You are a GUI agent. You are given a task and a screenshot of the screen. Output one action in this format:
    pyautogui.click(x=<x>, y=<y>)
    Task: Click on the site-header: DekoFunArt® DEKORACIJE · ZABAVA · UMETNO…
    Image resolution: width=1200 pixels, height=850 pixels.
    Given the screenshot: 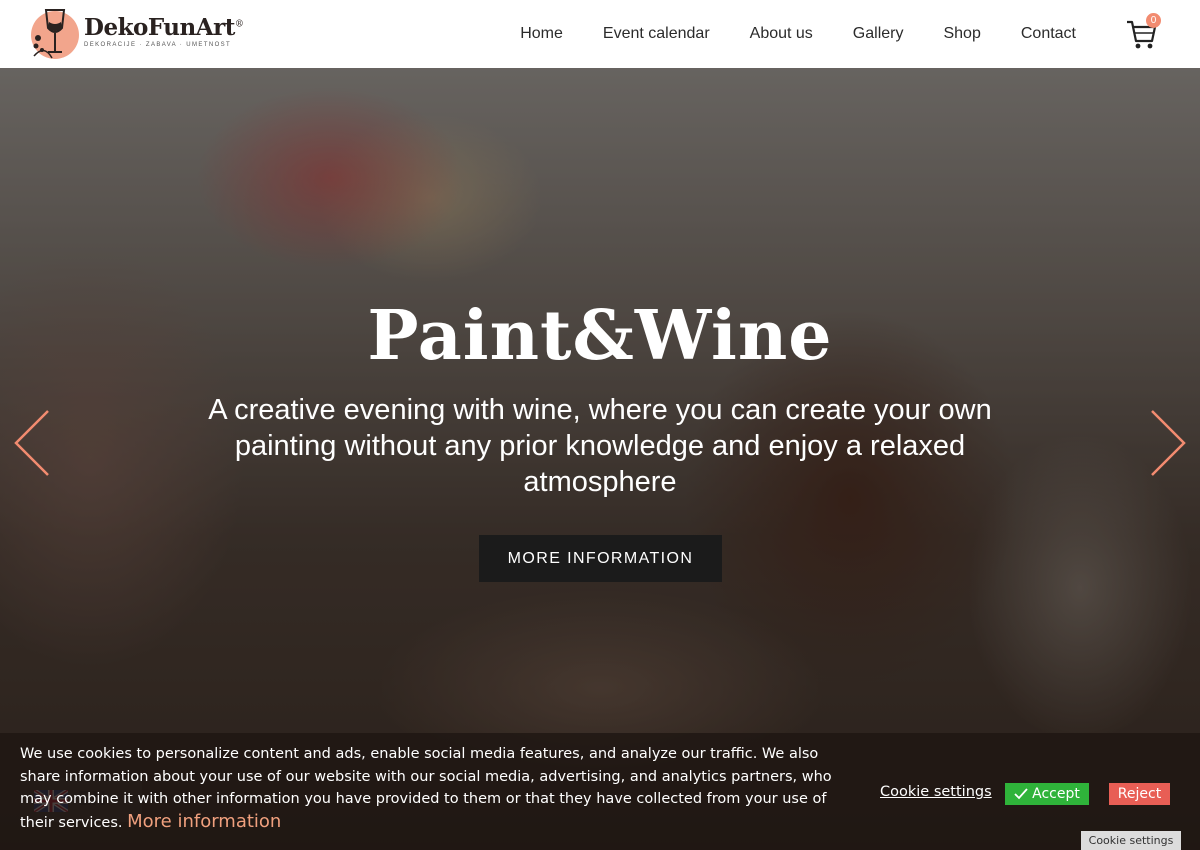 What is the action you would take?
    pyautogui.click(x=600, y=34)
    